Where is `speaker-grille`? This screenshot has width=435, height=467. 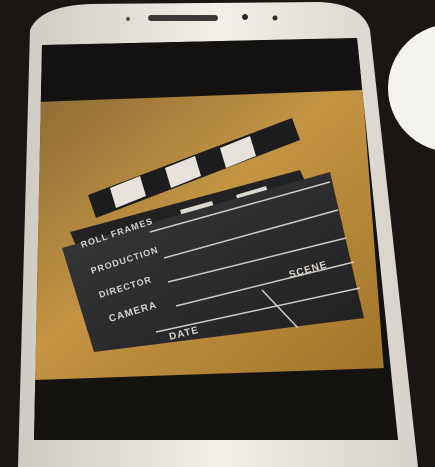
speaker-grille is located at coordinates (183, 18).